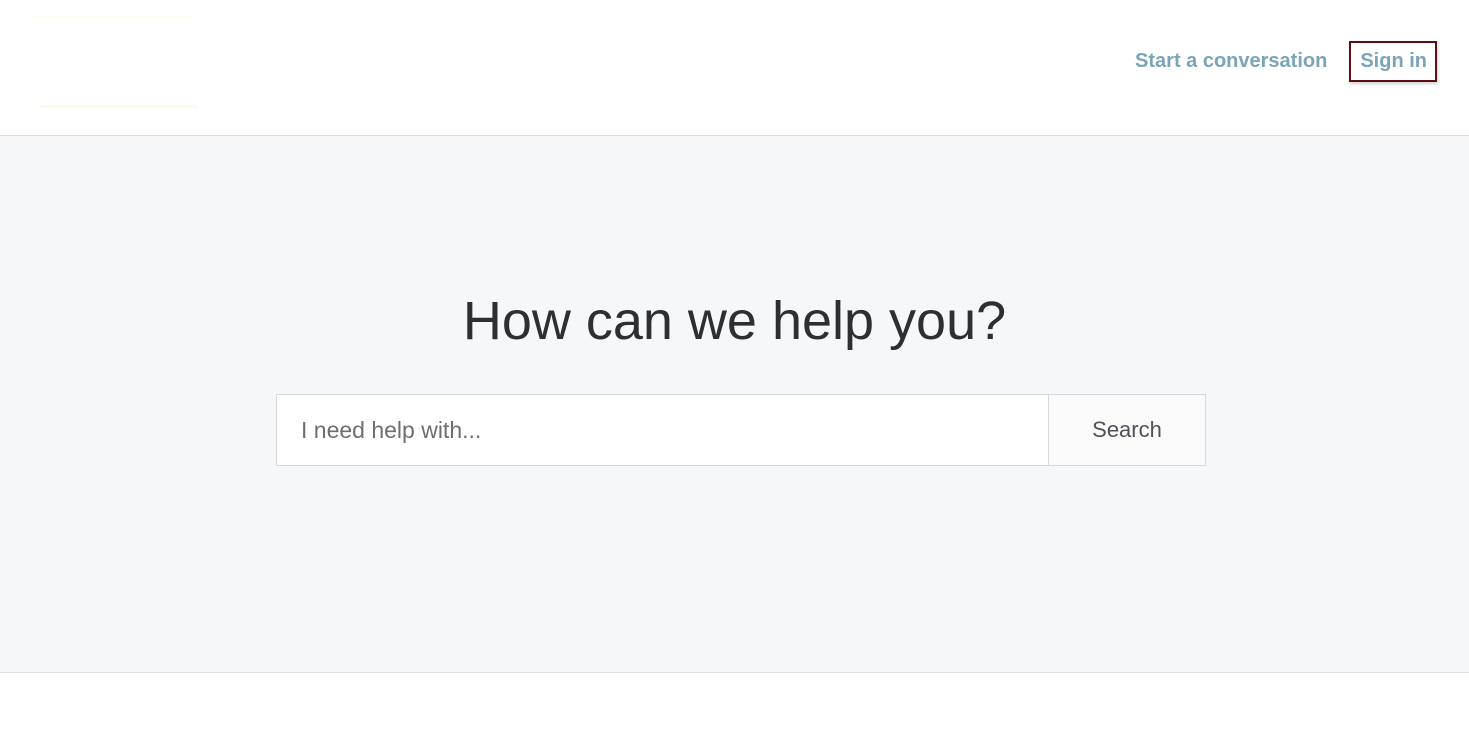 Image resolution: width=1469 pixels, height=751 pixels. What do you see at coordinates (734, 321) in the screenshot?
I see `page-title: How can we help you?` at bounding box center [734, 321].